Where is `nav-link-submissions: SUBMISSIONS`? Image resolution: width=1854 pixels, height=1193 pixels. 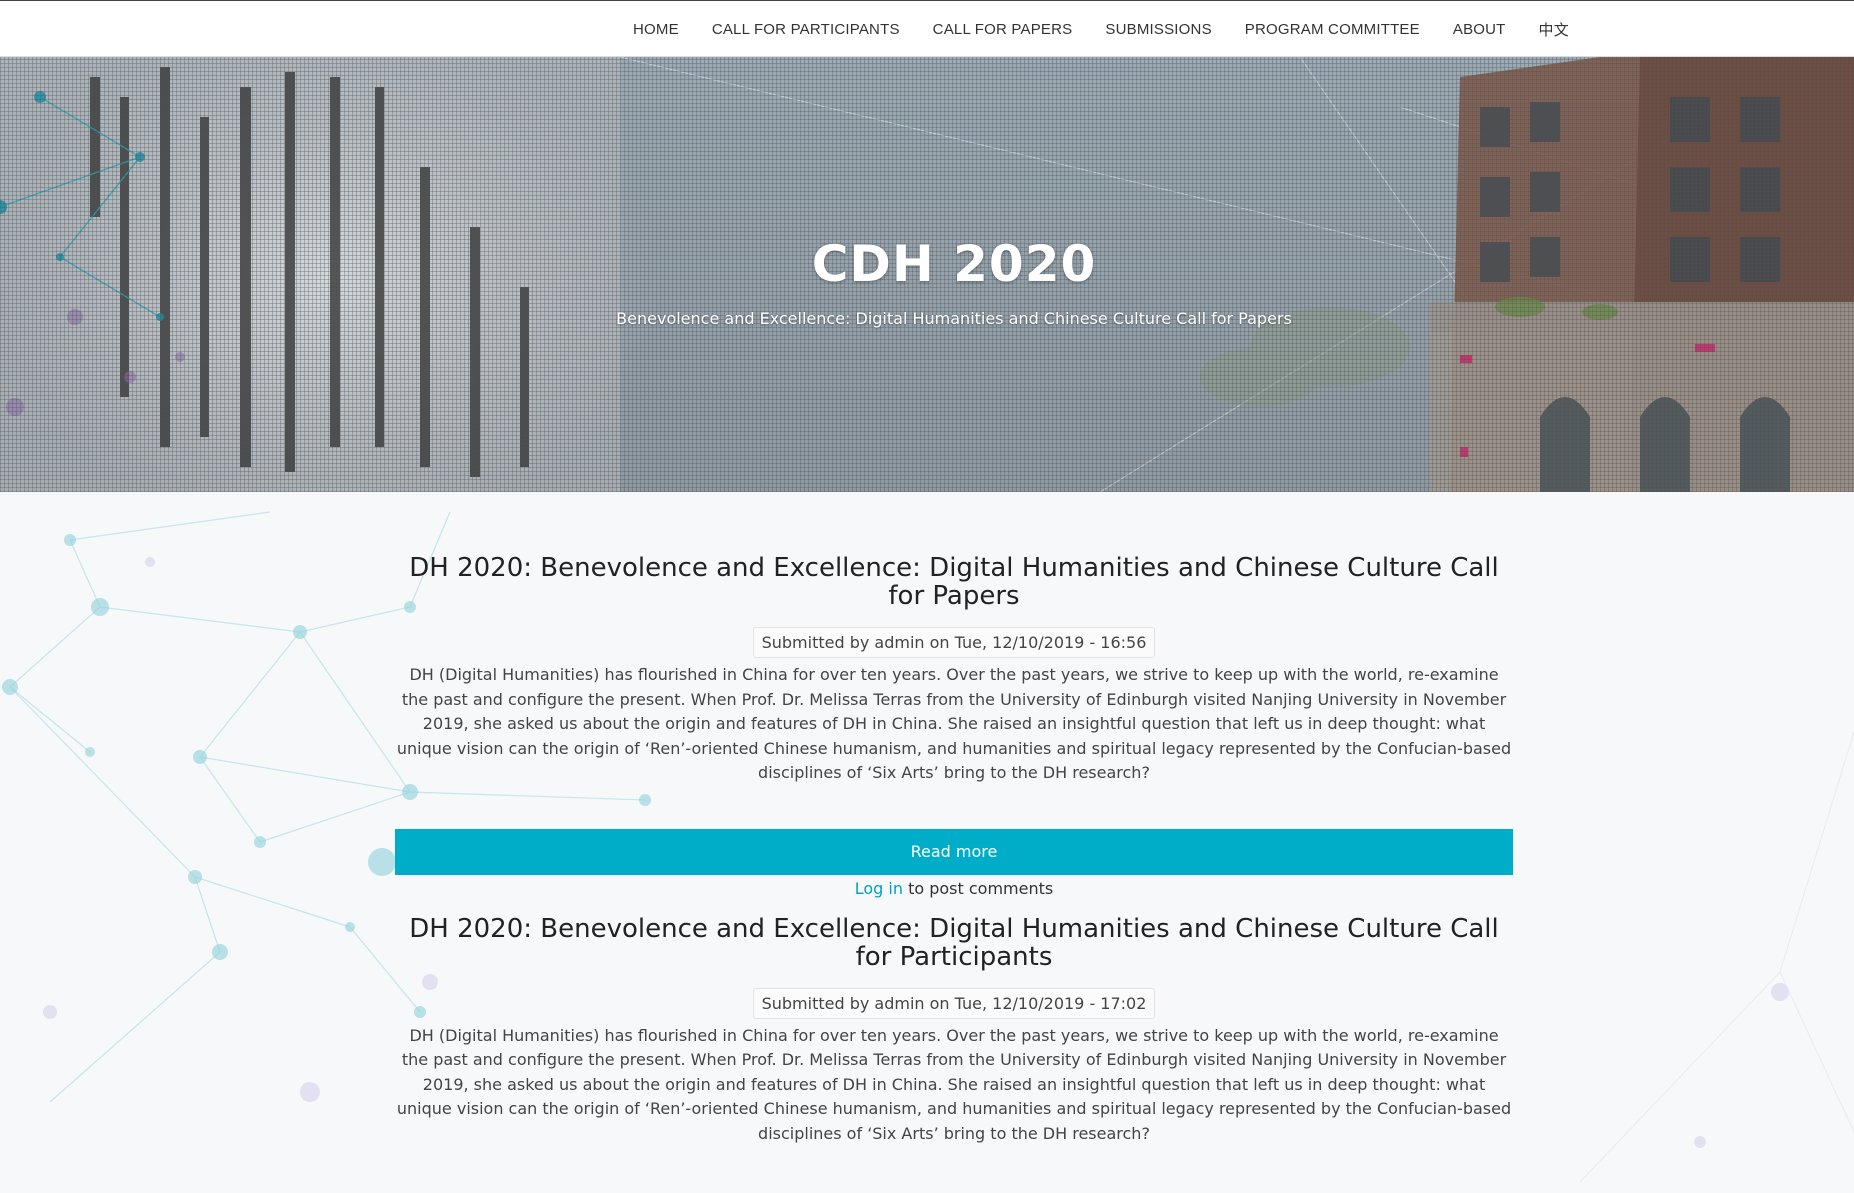
nav-link-submissions: SUBMISSIONS is located at coordinates (1158, 29).